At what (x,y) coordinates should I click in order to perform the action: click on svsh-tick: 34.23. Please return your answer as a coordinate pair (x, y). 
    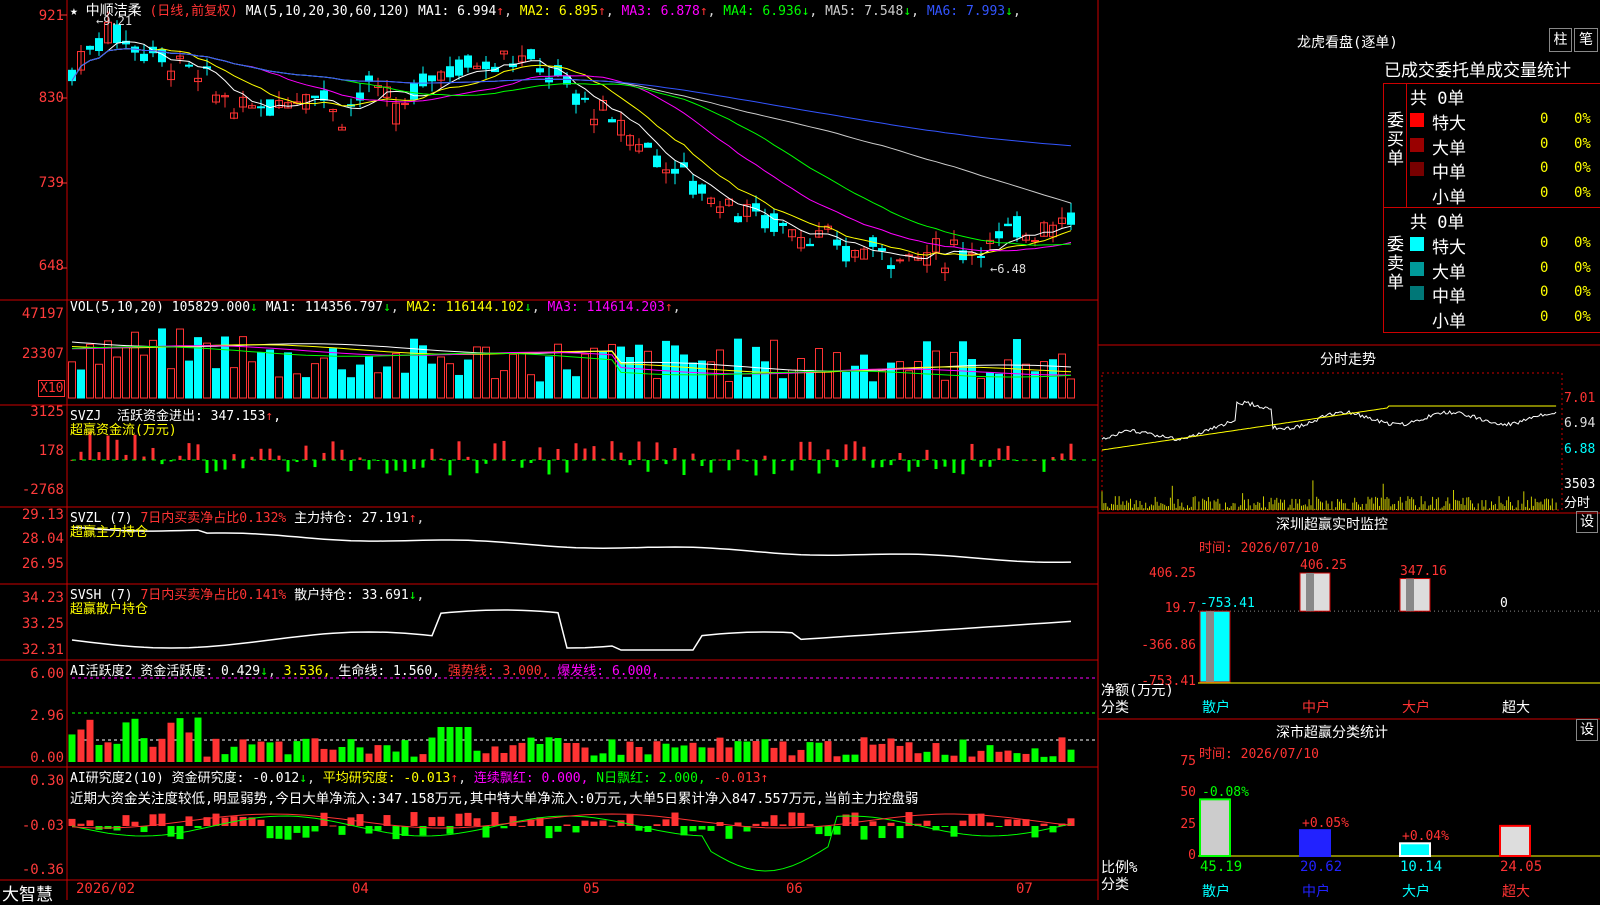
    Looking at the image, I should click on (42, 598).